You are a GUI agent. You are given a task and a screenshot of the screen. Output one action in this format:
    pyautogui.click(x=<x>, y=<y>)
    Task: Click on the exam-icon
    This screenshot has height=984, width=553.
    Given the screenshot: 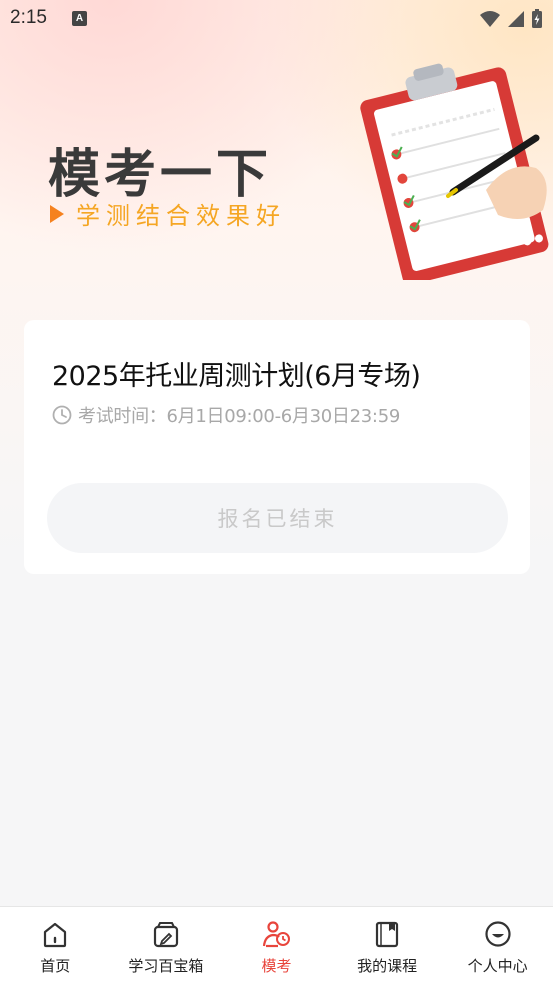 What is the action you would take?
    pyautogui.click(x=277, y=934)
    